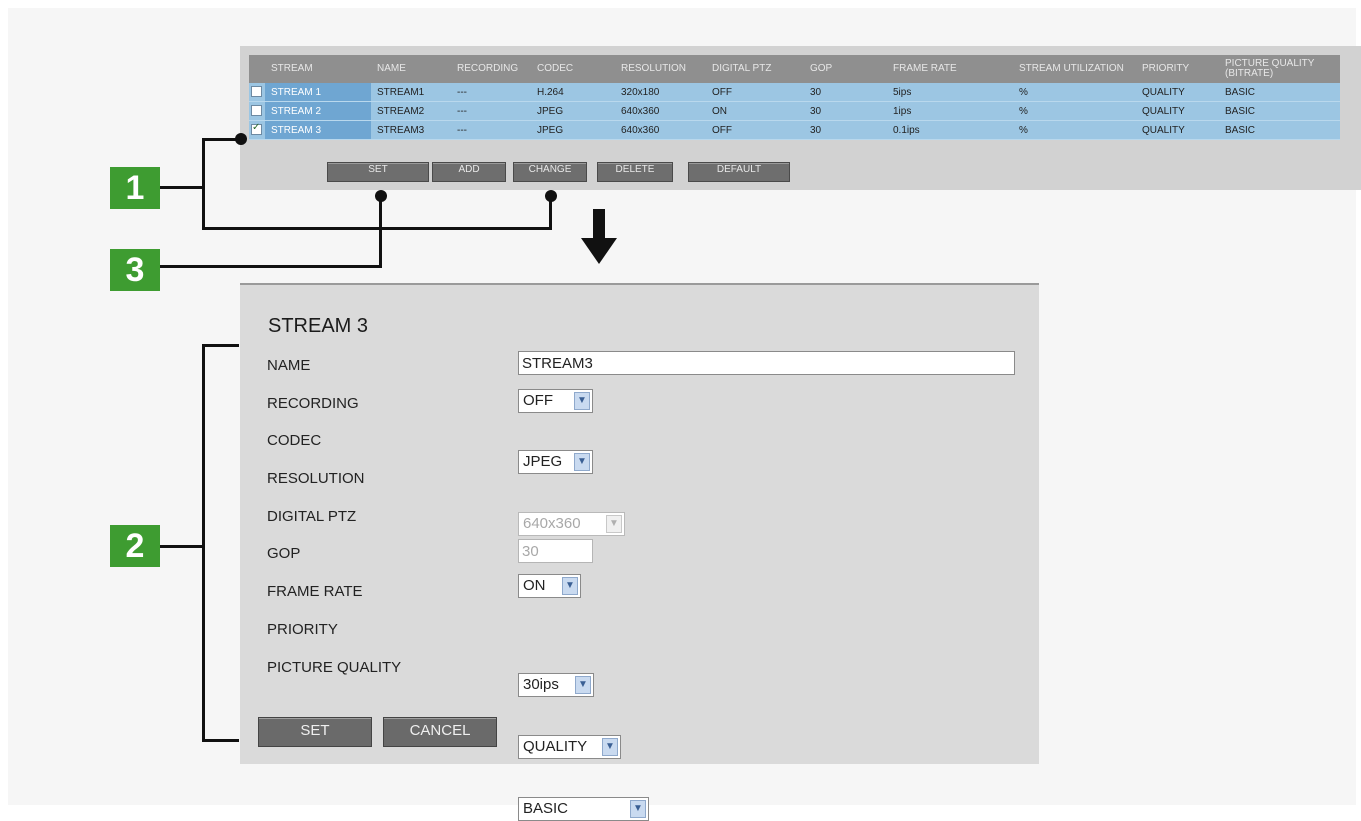  Describe the element at coordinates (551, 196) in the screenshot. I see `callout-1-dot-change` at that location.